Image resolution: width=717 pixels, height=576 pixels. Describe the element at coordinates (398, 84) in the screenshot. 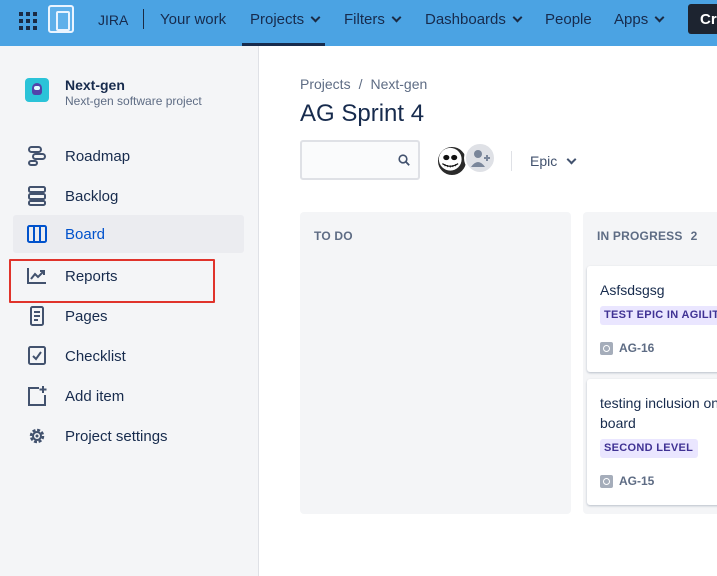

I see `breadcrumb-next-gen: Next-gen` at that location.